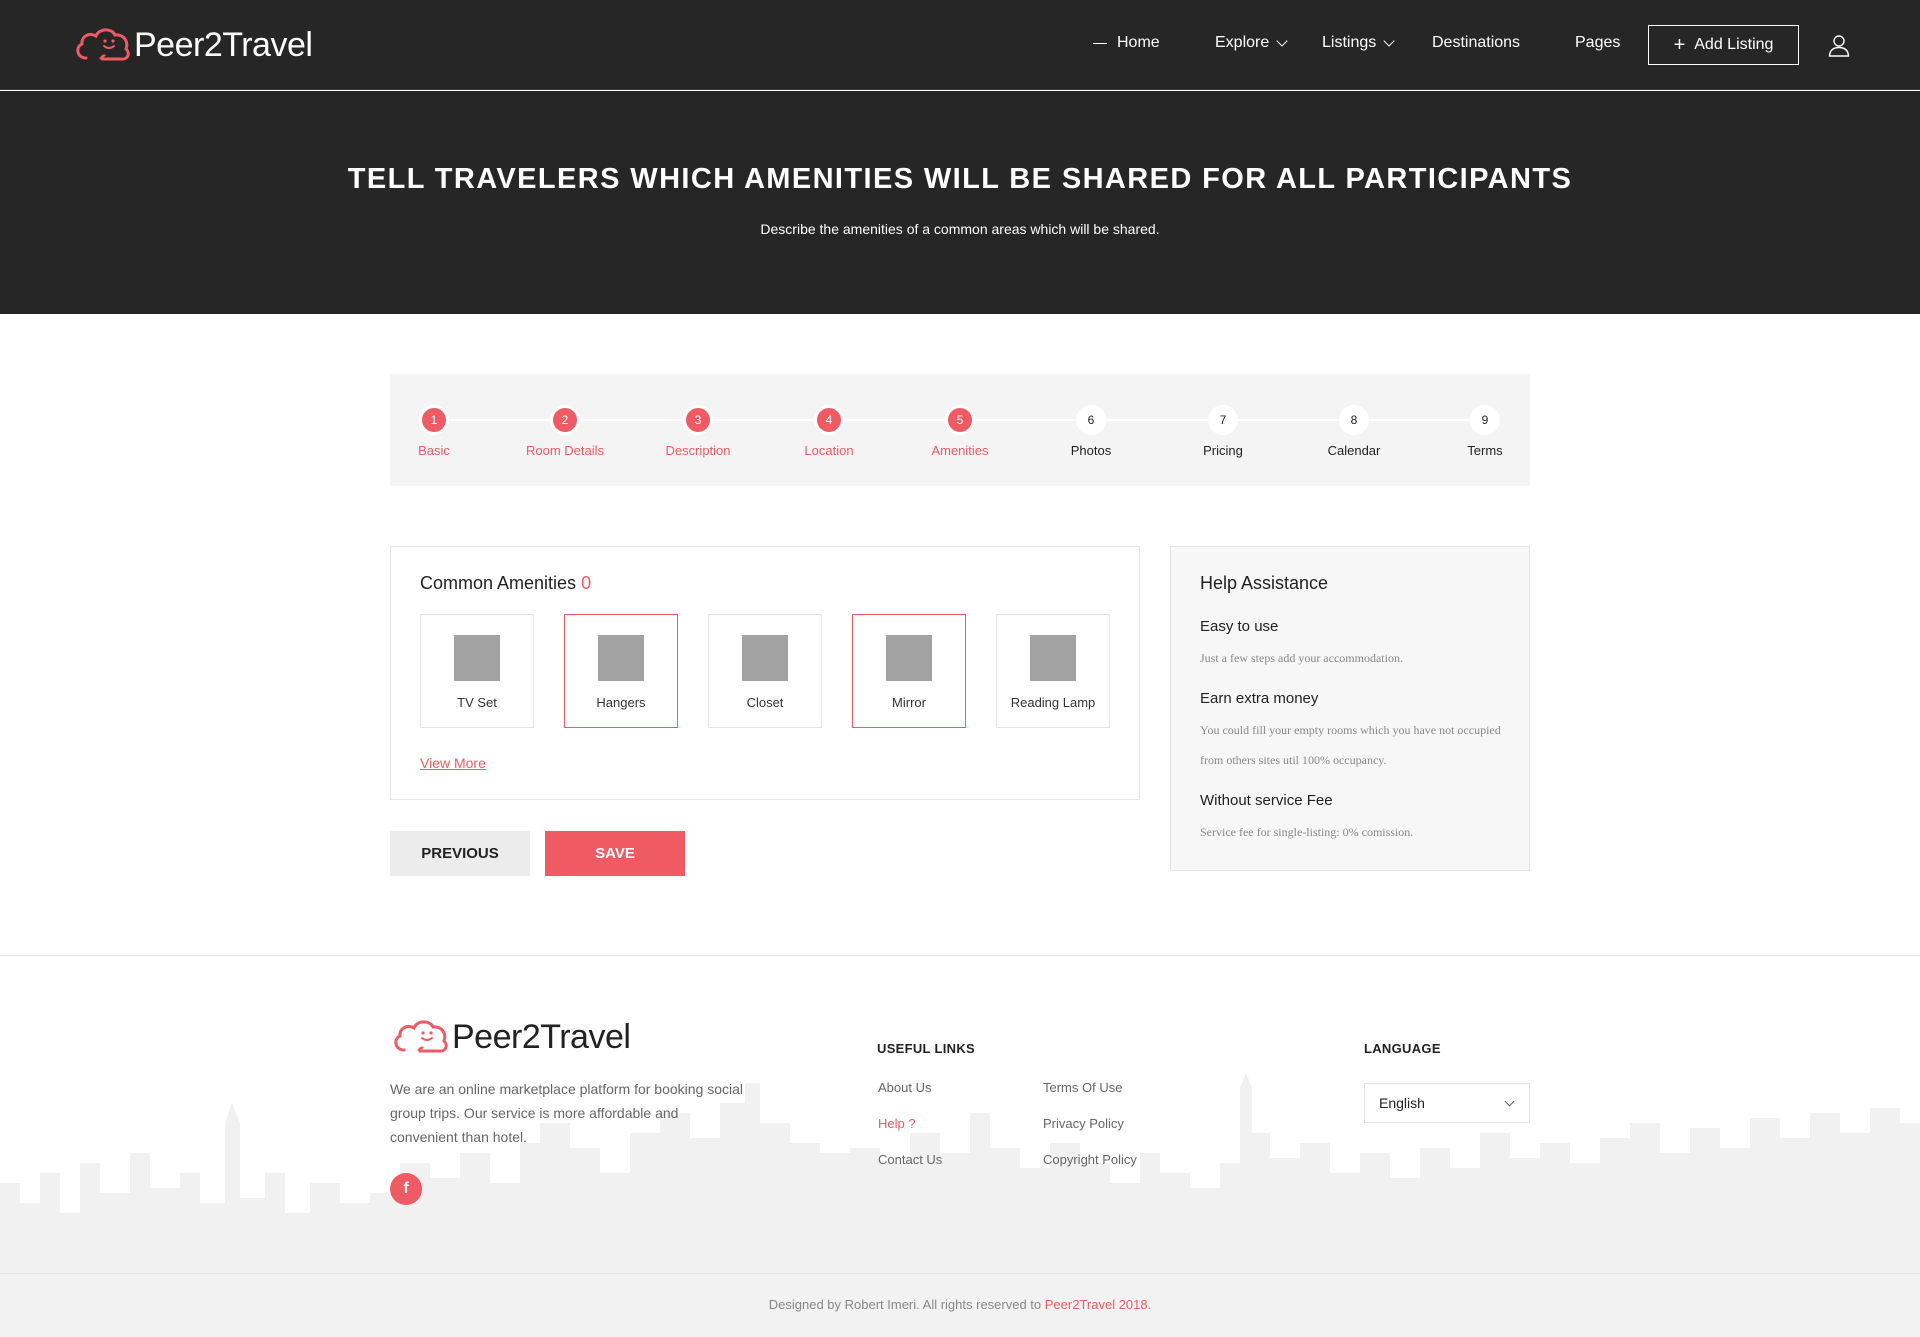 This screenshot has width=1920, height=1337. I want to click on amenity-tile-hangers: Hangers, so click(621, 671).